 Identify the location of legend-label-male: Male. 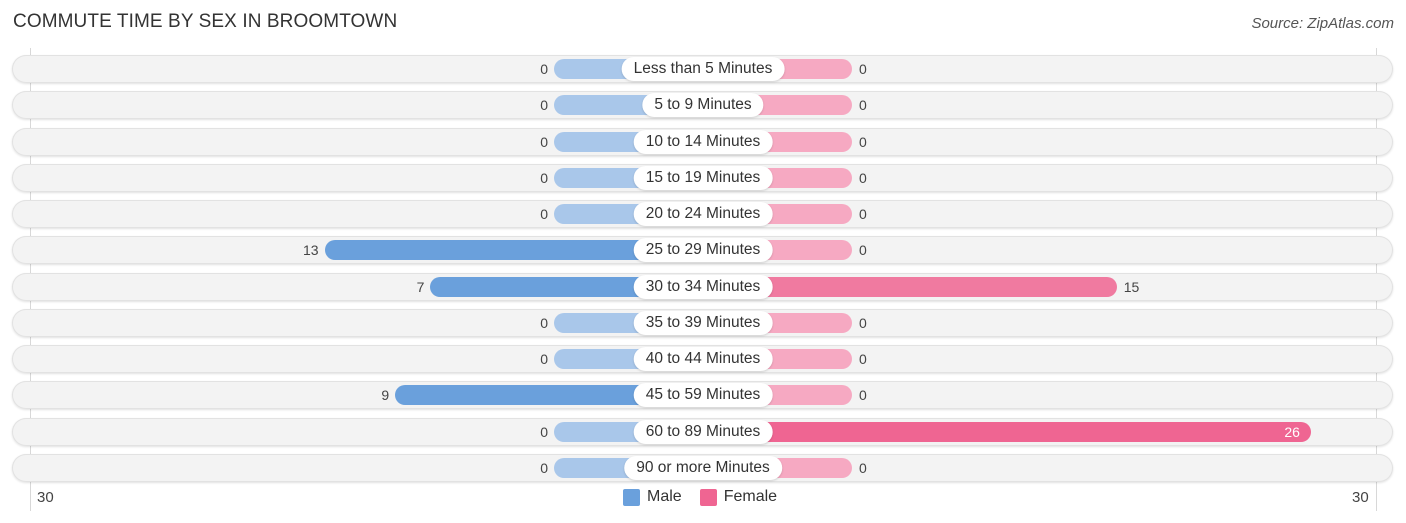
(664, 496).